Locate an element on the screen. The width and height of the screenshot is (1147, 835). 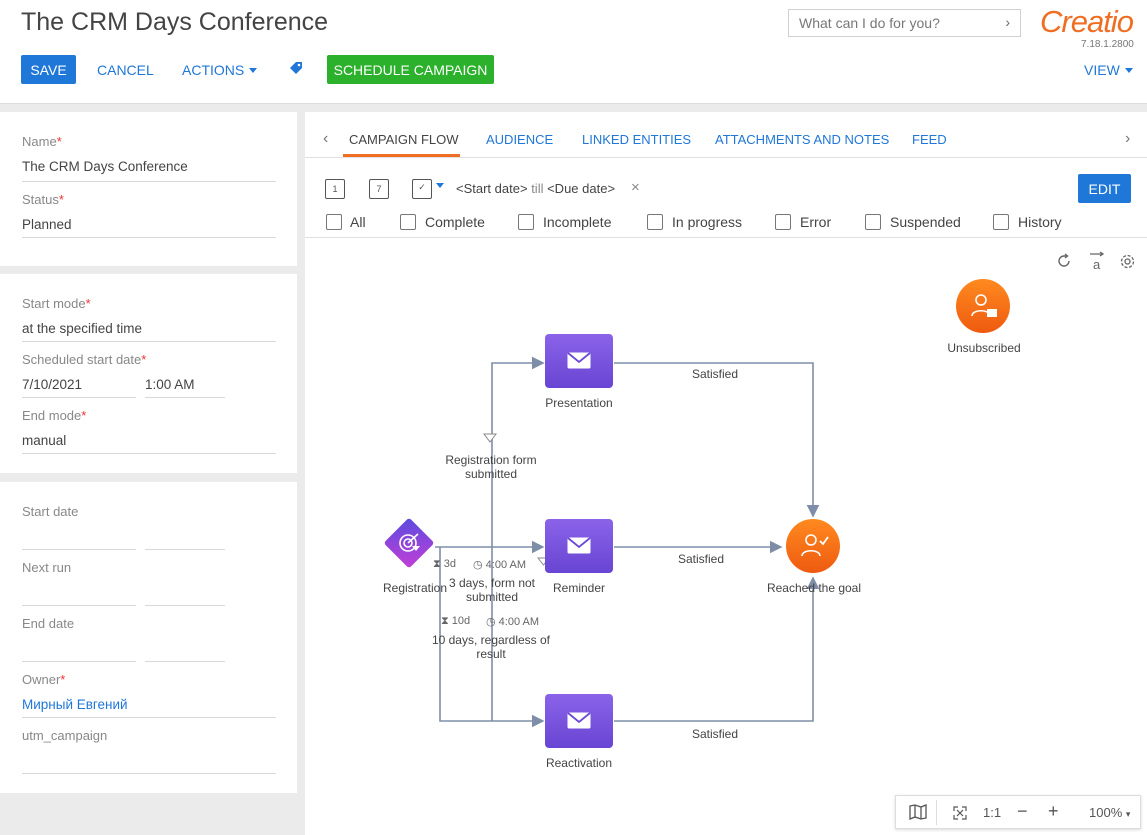
status-label: Status* is located at coordinates (43, 199).